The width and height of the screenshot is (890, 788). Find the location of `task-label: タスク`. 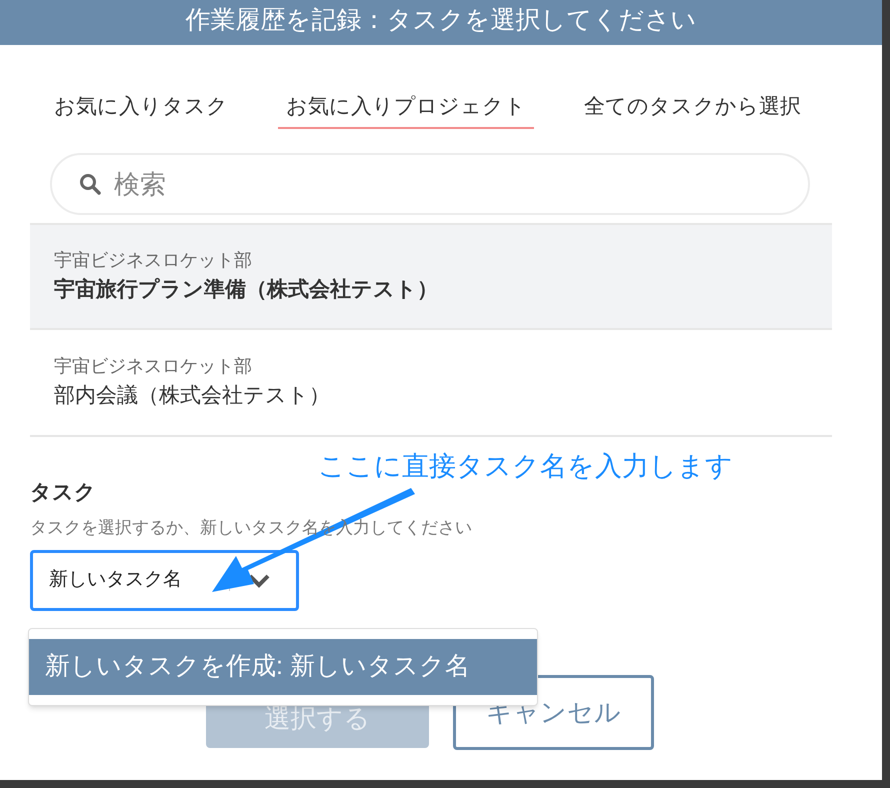

task-label: タスク is located at coordinates (63, 493).